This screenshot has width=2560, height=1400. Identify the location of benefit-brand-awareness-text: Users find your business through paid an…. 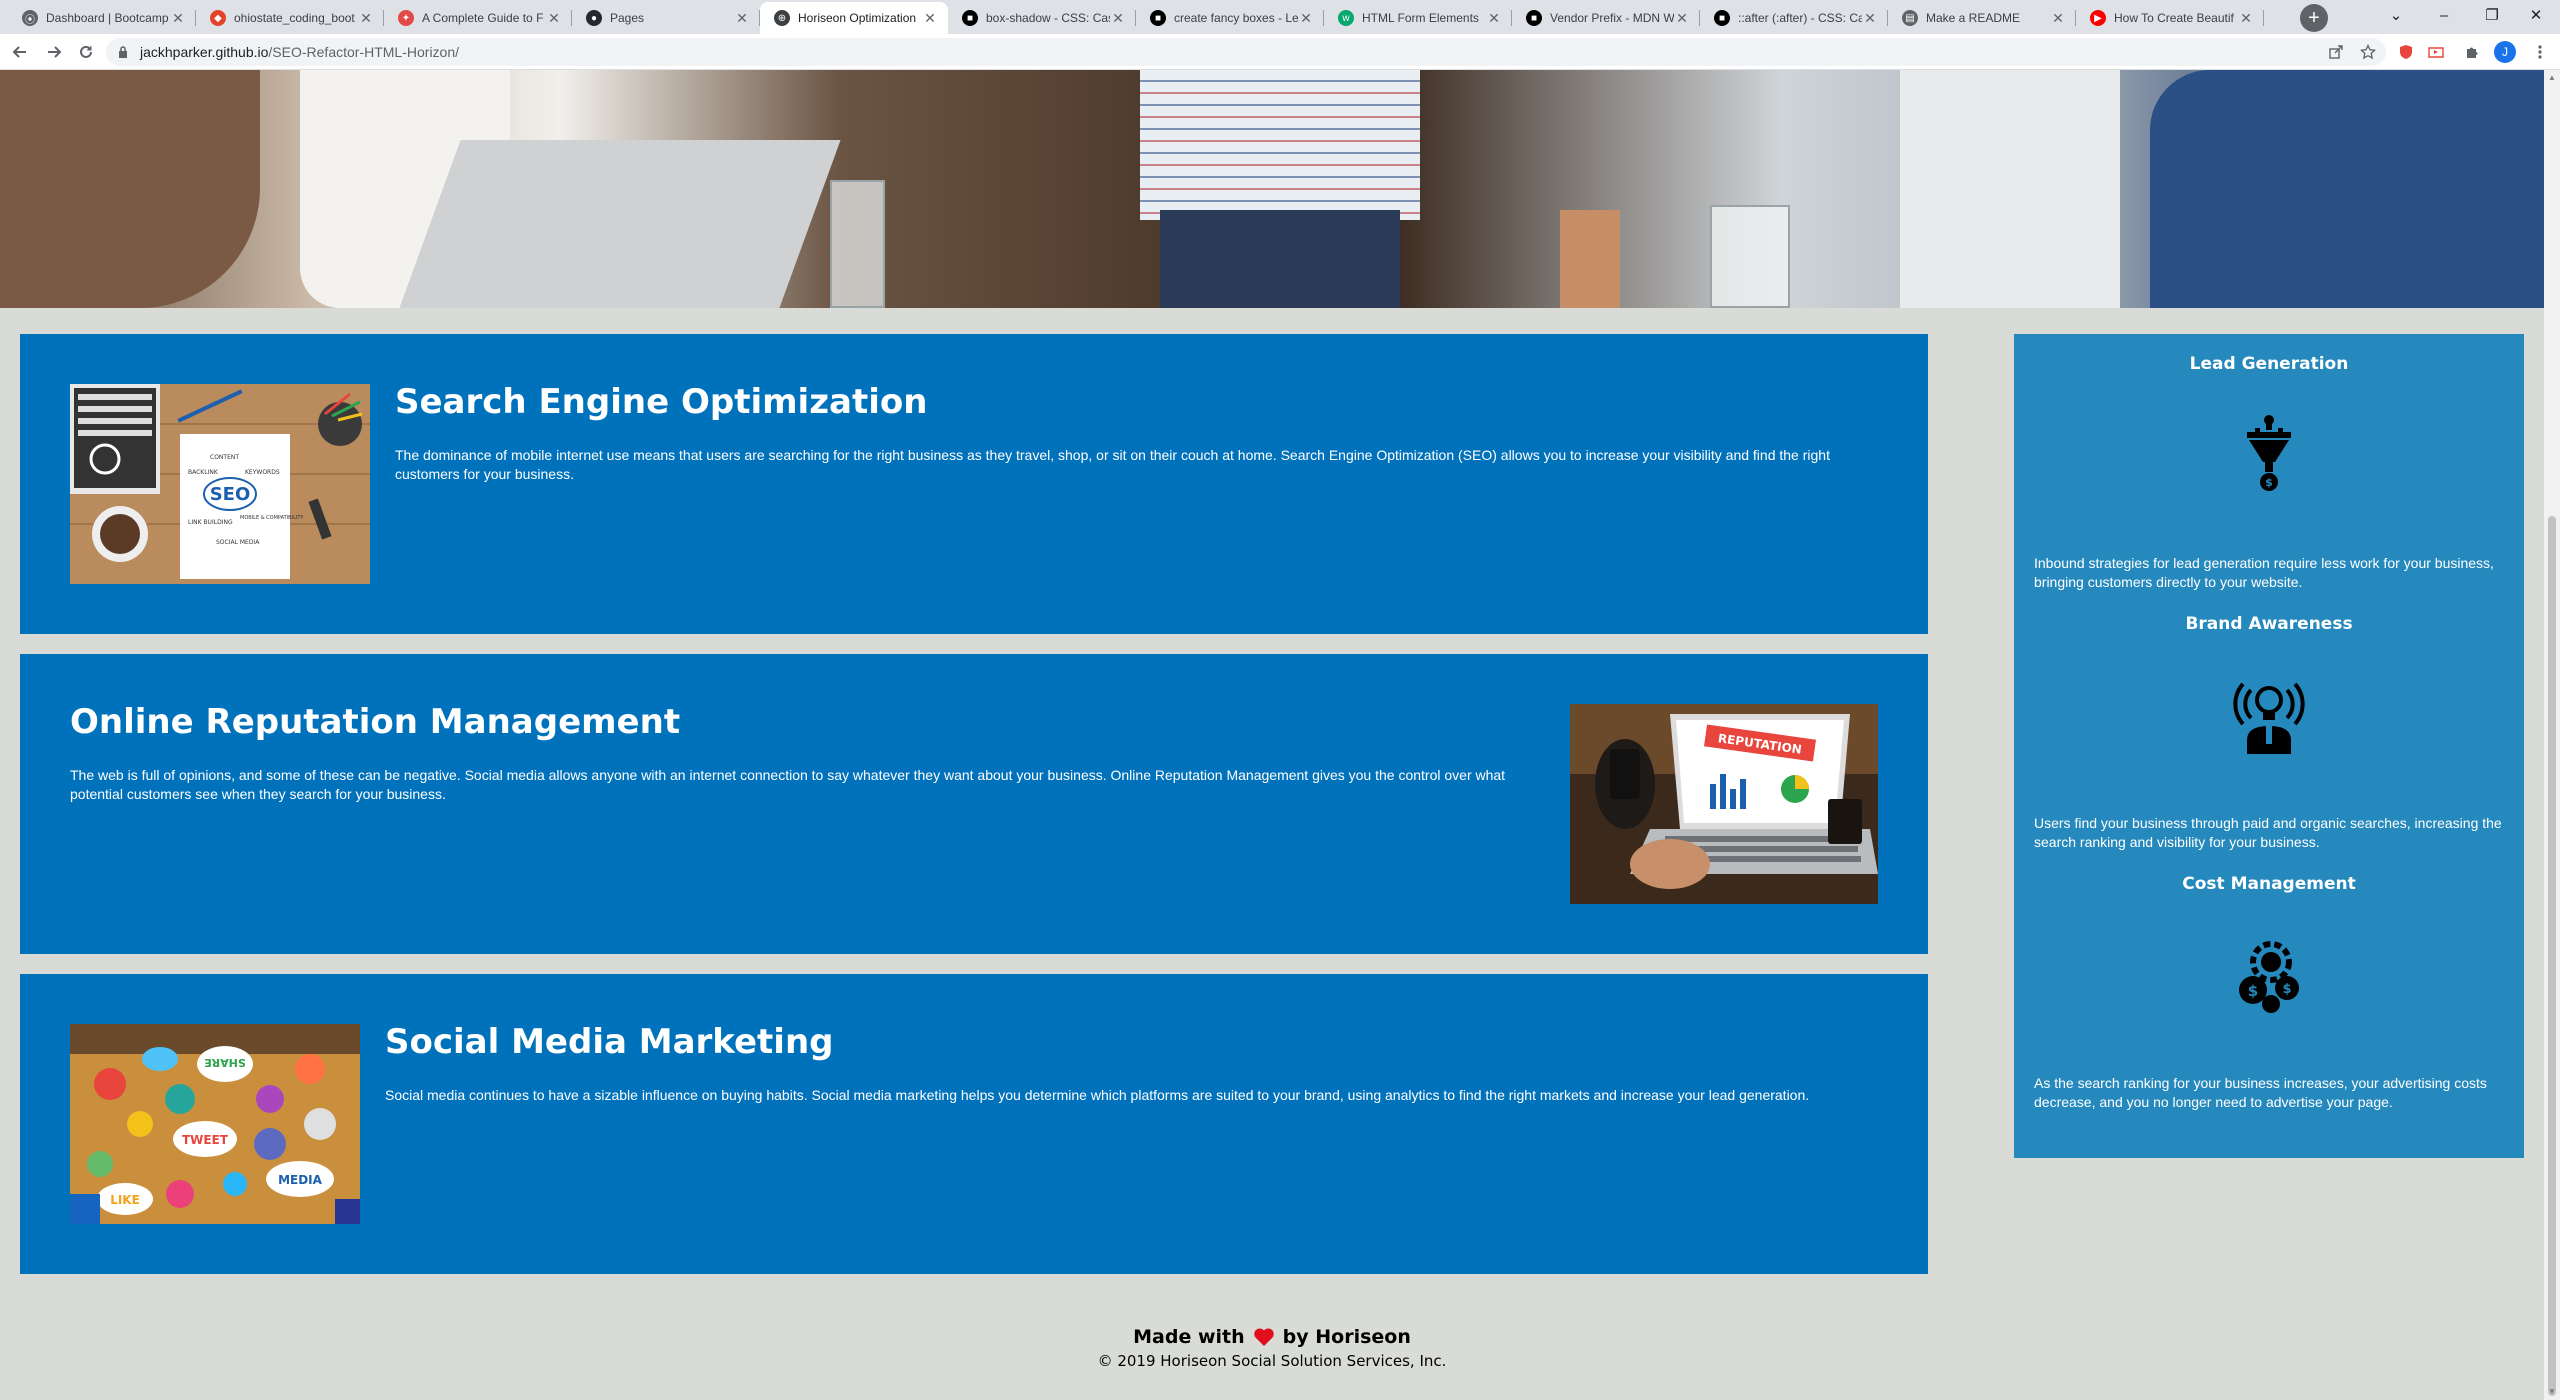
(2268, 832).